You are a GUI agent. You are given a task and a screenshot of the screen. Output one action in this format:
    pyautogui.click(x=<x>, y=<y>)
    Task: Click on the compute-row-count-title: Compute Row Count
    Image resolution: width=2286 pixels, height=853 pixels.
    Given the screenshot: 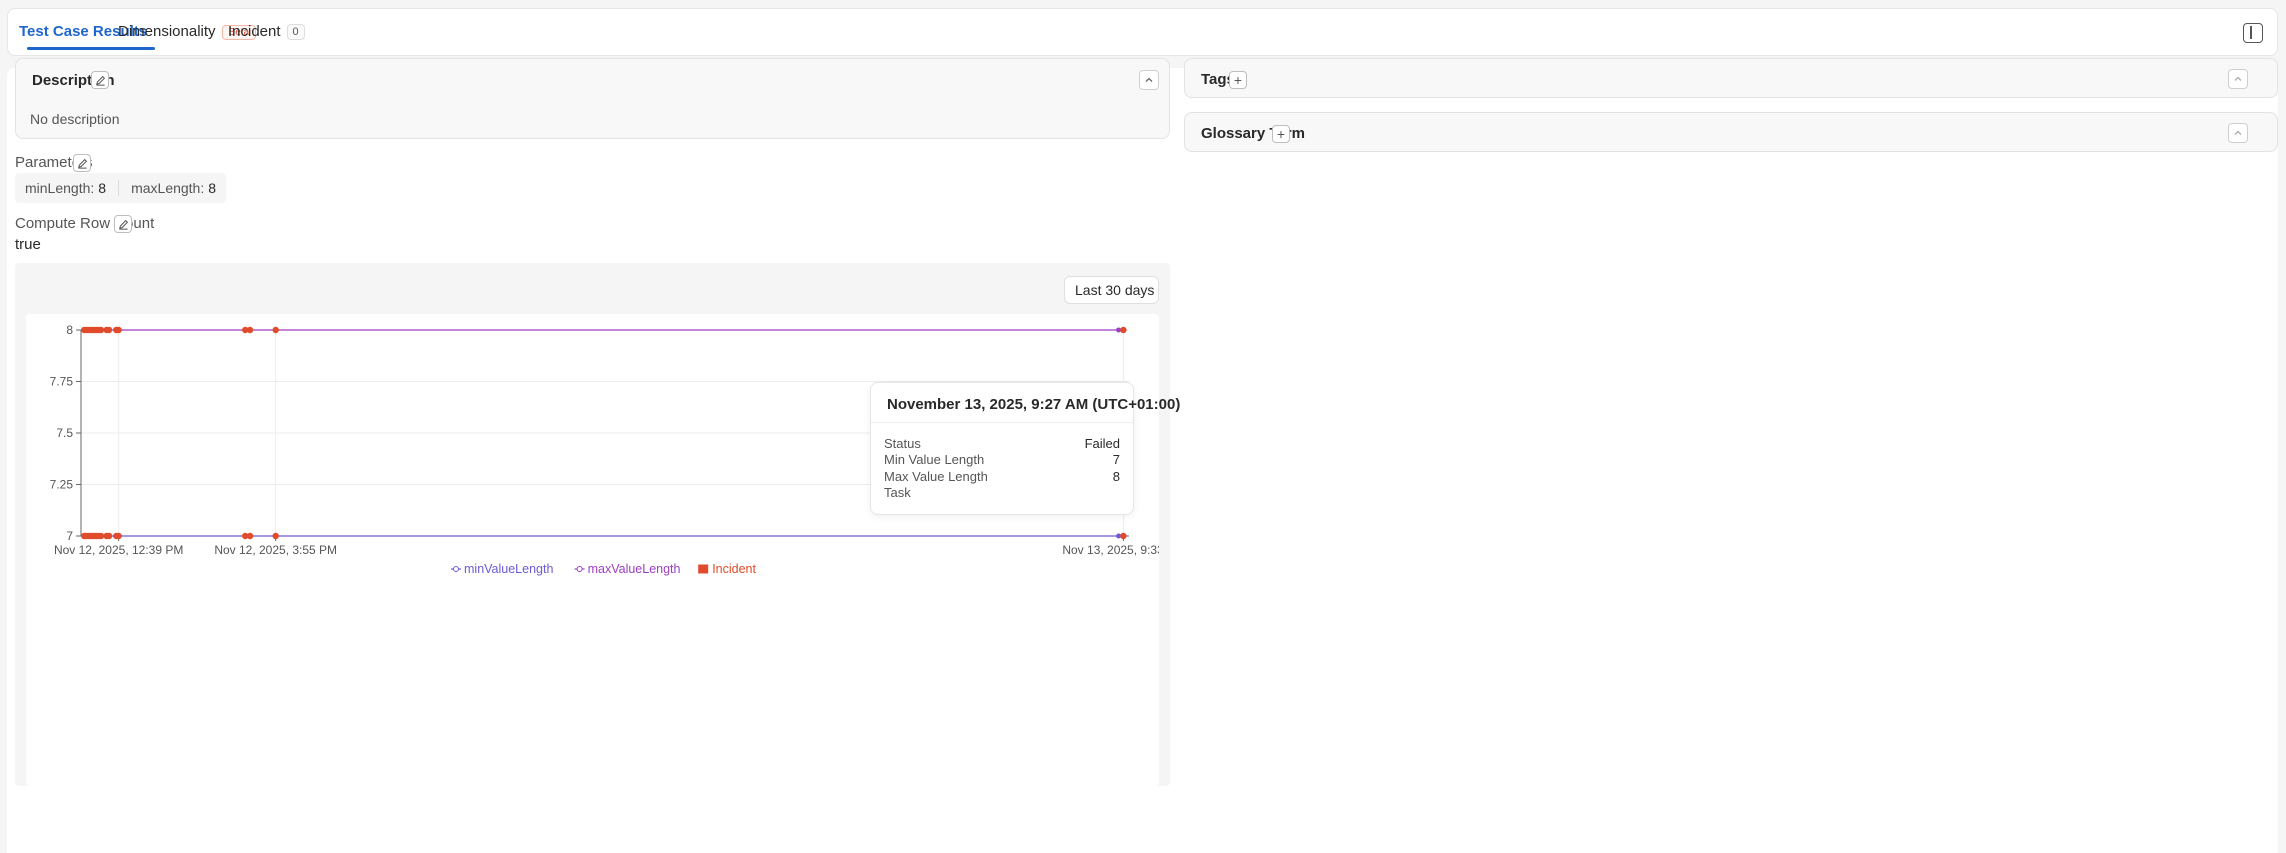 What is the action you would take?
    pyautogui.click(x=85, y=223)
    